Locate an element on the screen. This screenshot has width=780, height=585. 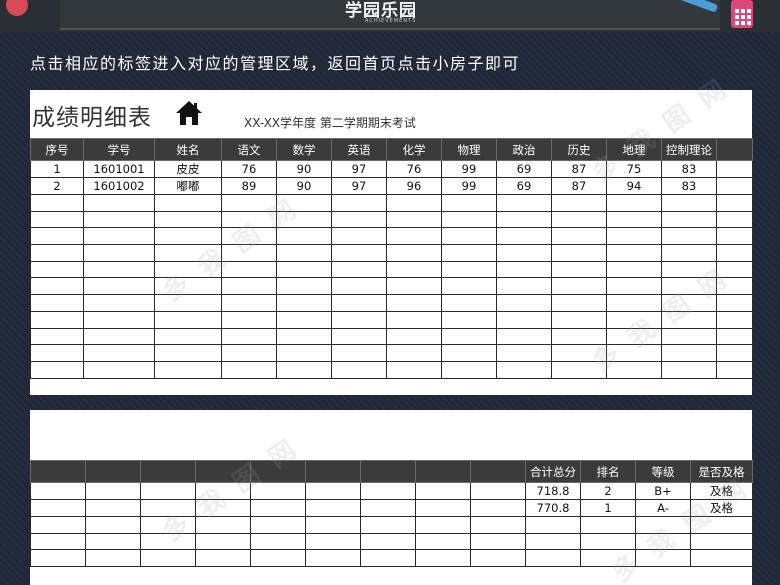
table-cell: 及格 is located at coordinates (721, 491).